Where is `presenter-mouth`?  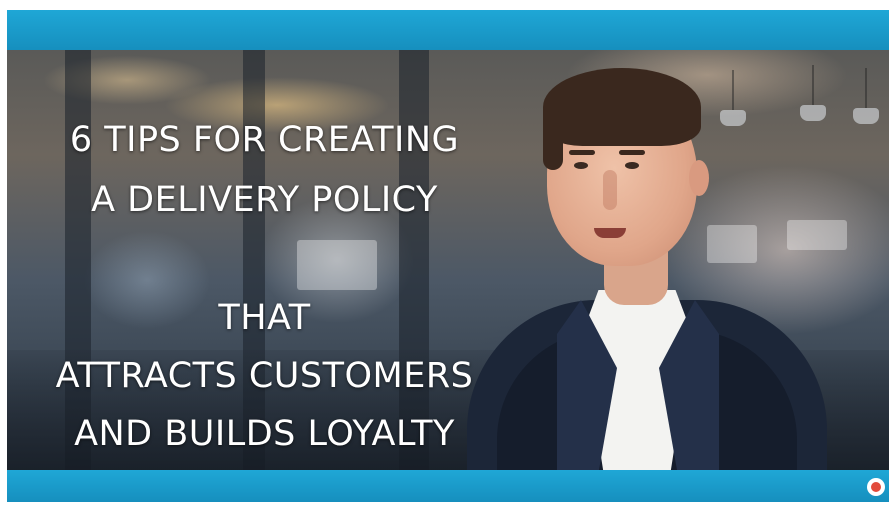
presenter-mouth is located at coordinates (610, 233).